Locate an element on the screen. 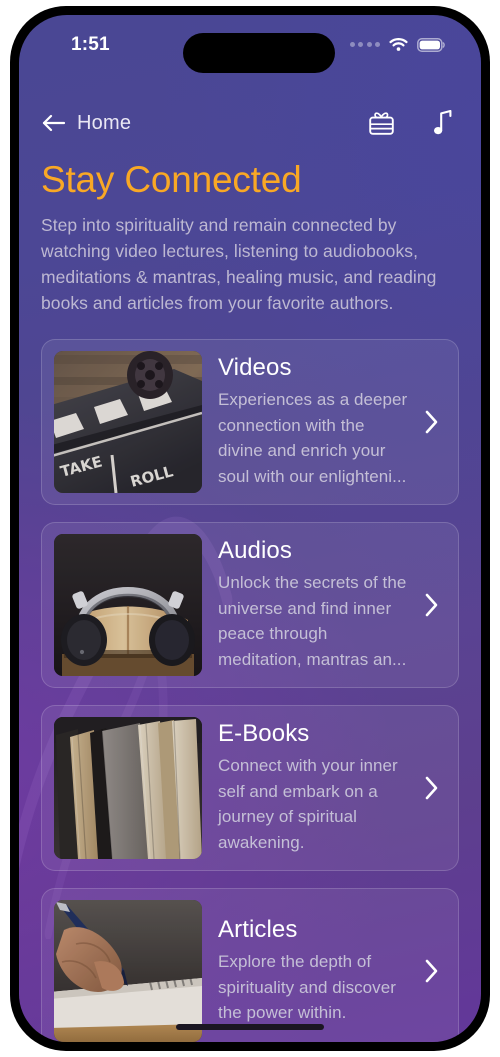 The width and height of the screenshot is (500, 1057). back-button-label: Home is located at coordinates (104, 122).